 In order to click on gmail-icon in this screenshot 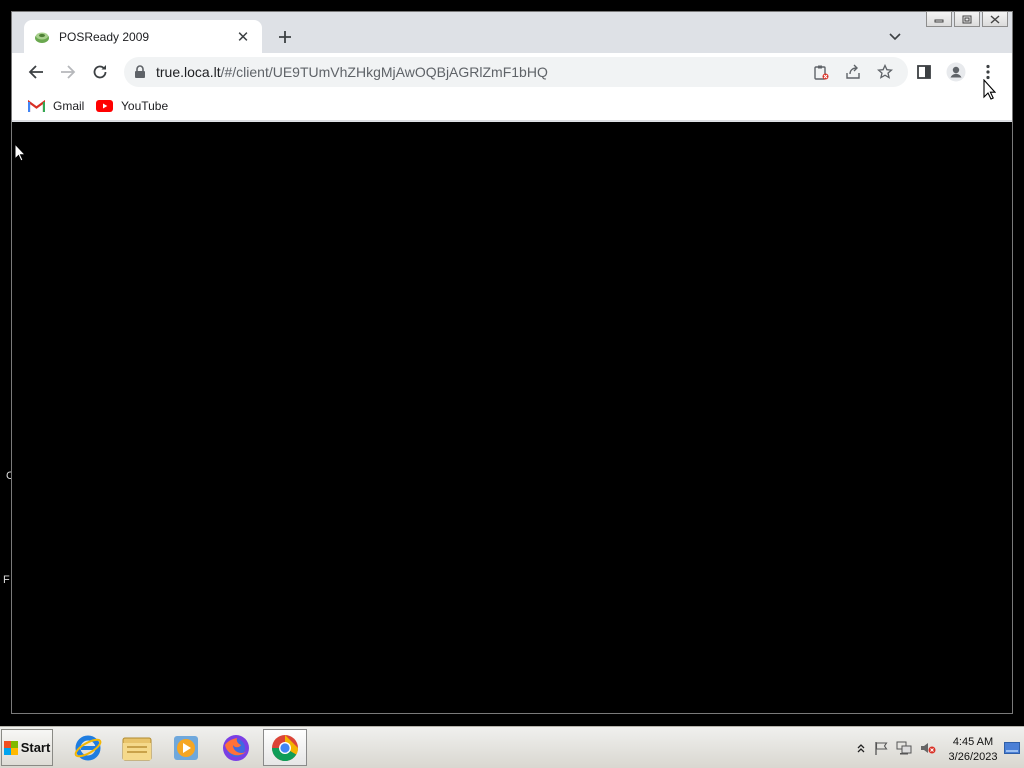, I will do `click(36, 105)`.